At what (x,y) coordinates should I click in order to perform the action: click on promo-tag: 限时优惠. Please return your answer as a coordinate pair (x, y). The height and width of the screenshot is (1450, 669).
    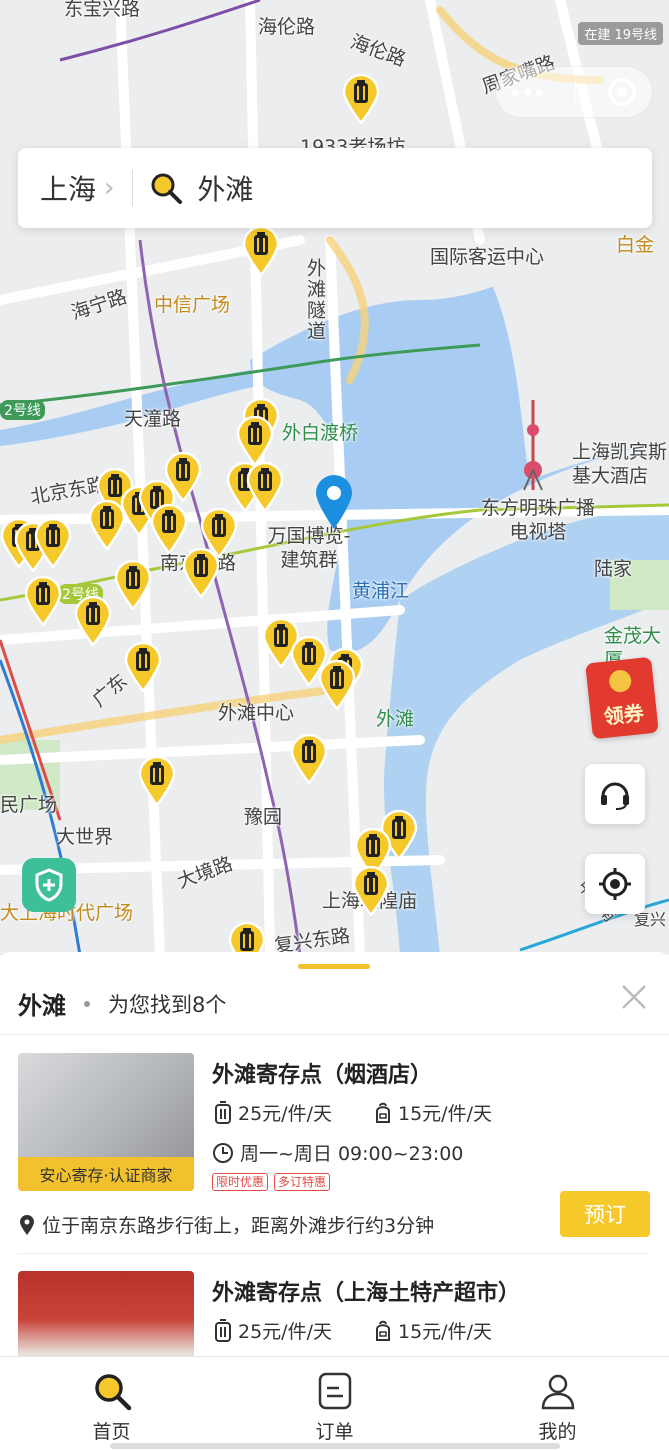
    Looking at the image, I should click on (240, 1182).